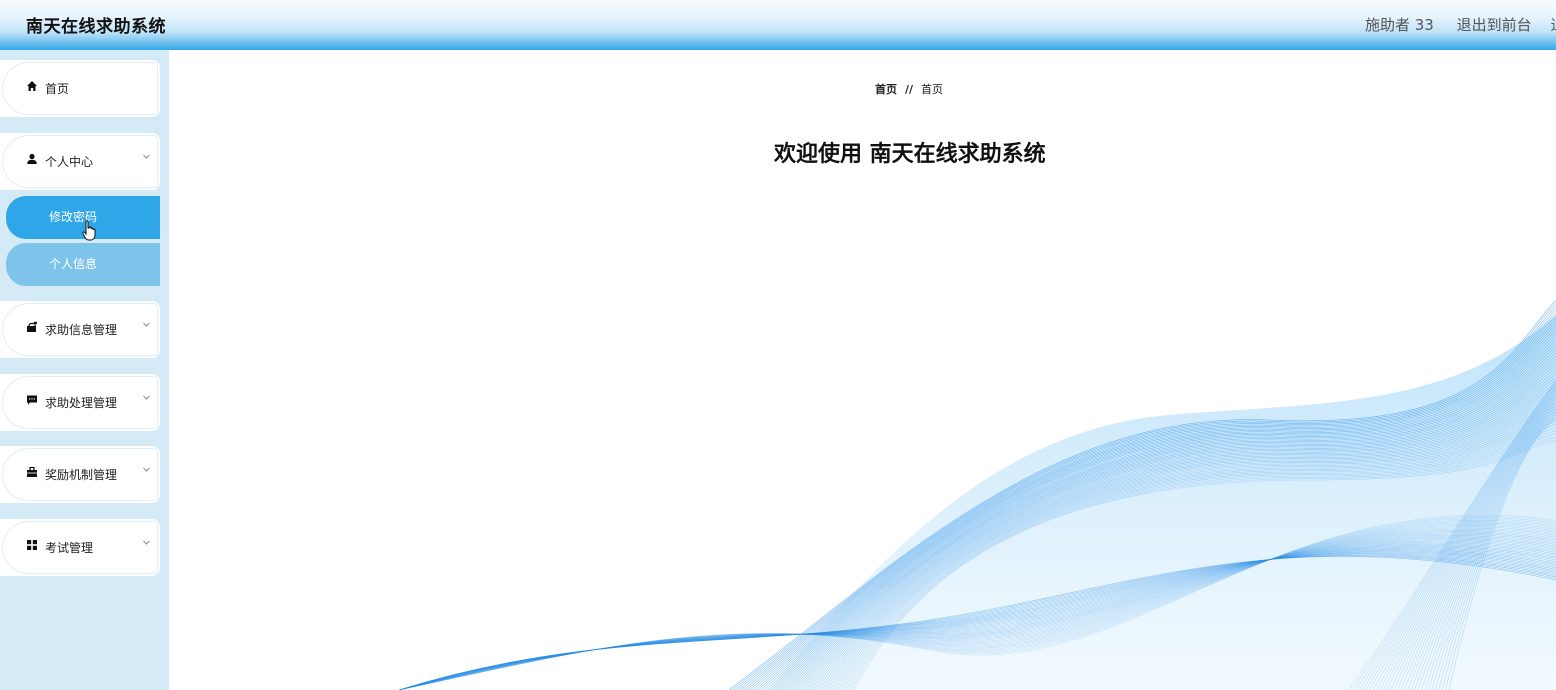 The image size is (1556, 690). What do you see at coordinates (1399, 25) in the screenshot?
I see `current-user: 施助者 33` at bounding box center [1399, 25].